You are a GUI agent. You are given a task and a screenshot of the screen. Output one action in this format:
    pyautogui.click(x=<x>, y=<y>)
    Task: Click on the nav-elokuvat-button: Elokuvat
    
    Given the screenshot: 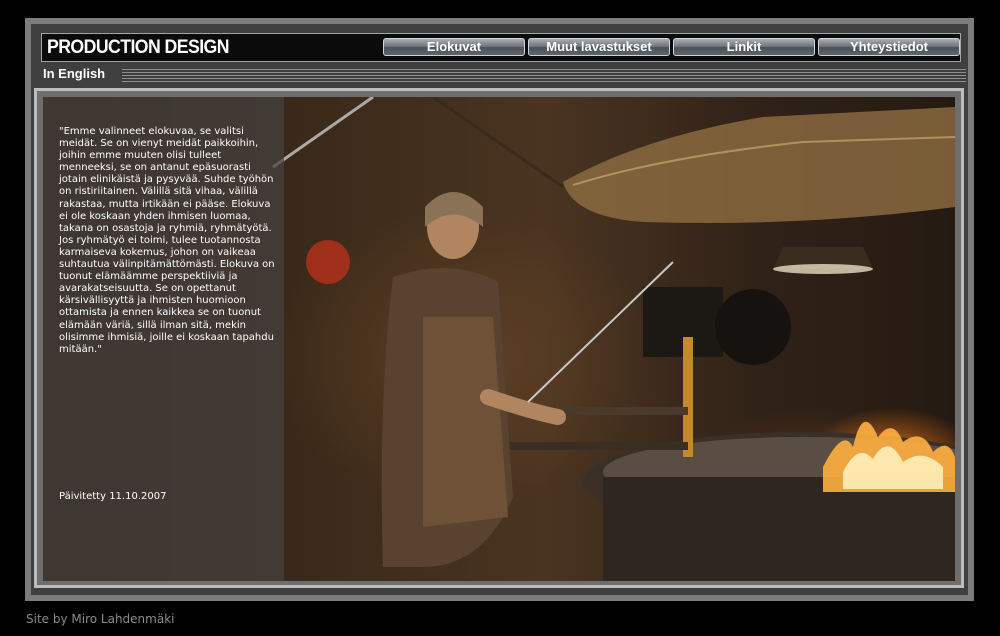 What is the action you would take?
    pyautogui.click(x=454, y=47)
    